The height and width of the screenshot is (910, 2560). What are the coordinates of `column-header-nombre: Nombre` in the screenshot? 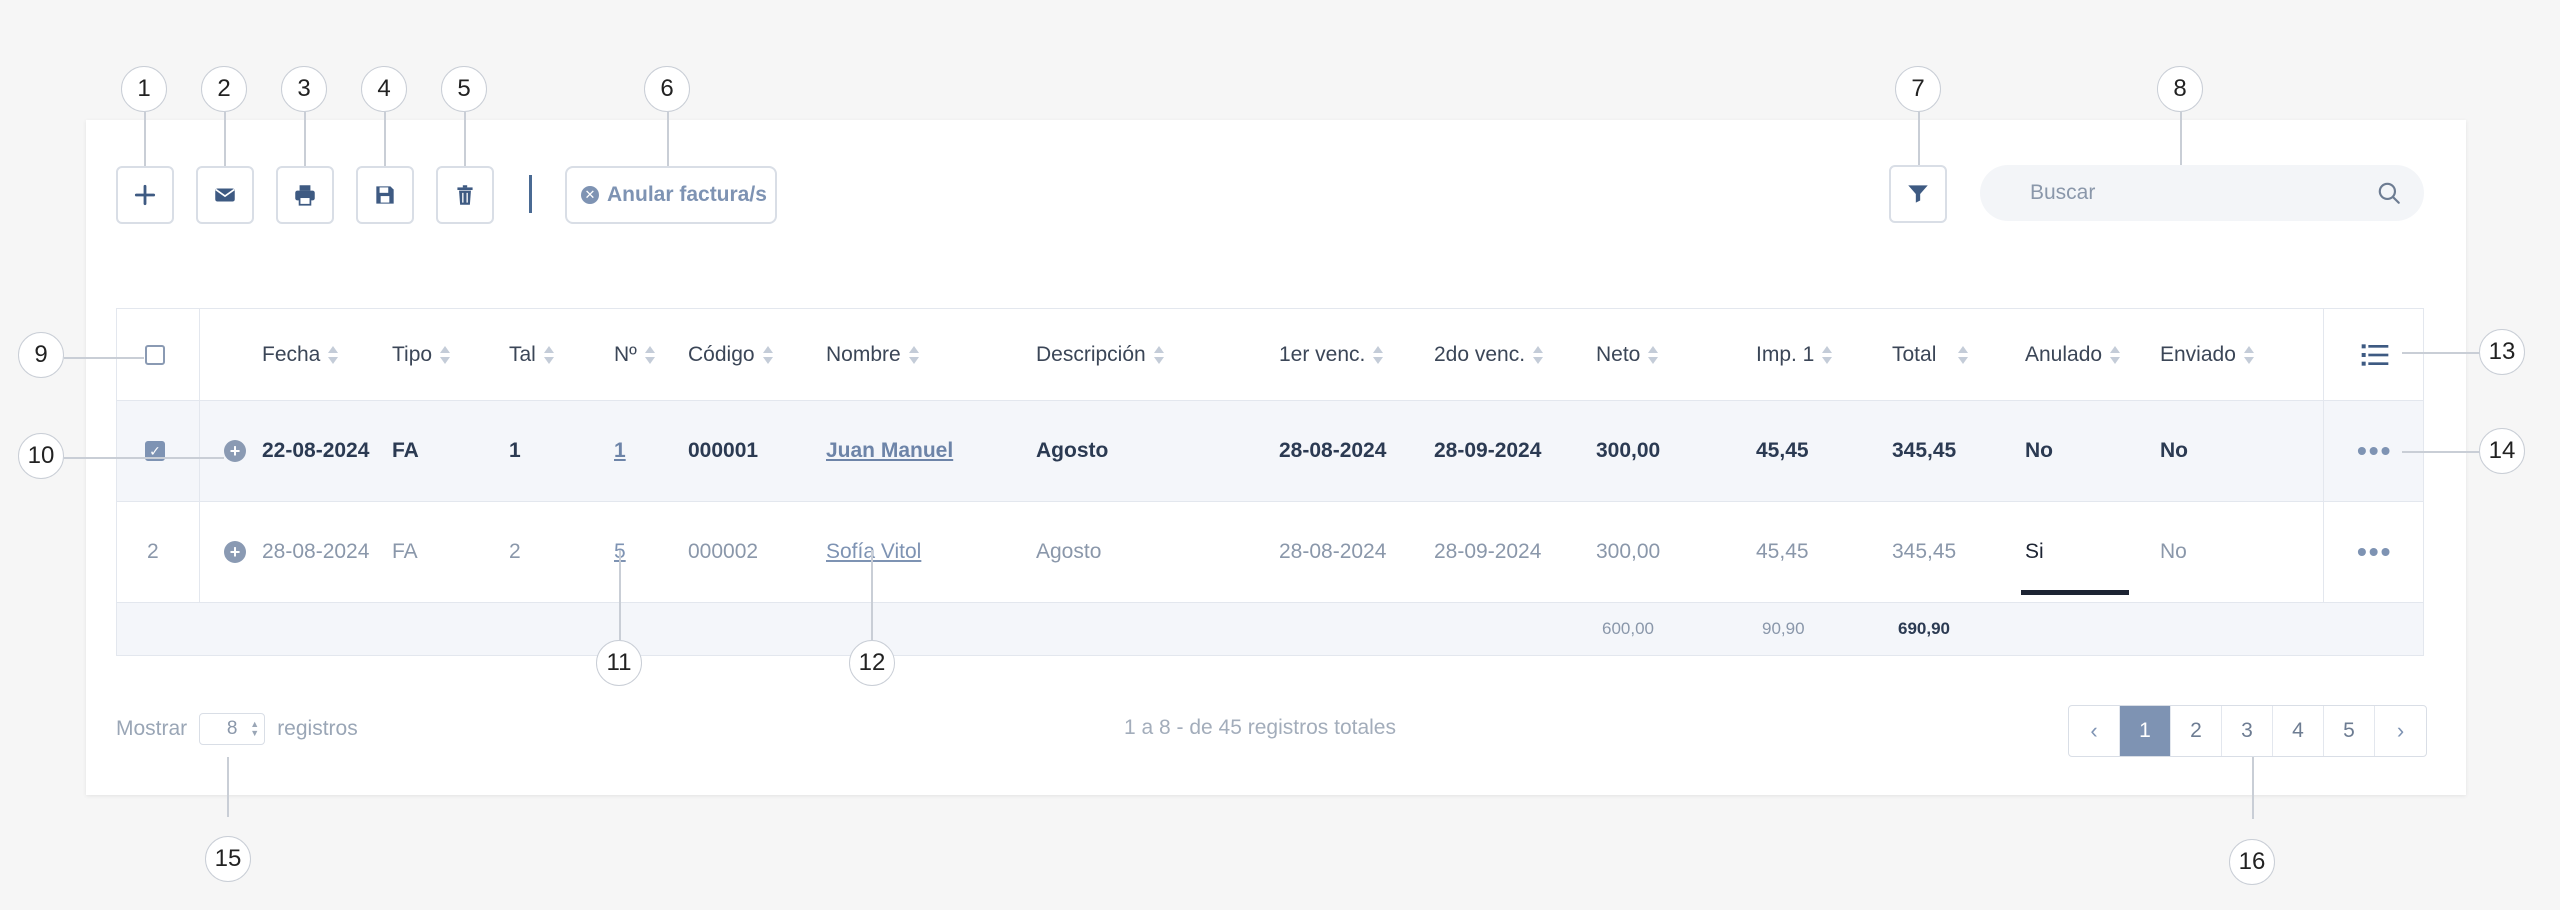 It's located at (872, 354).